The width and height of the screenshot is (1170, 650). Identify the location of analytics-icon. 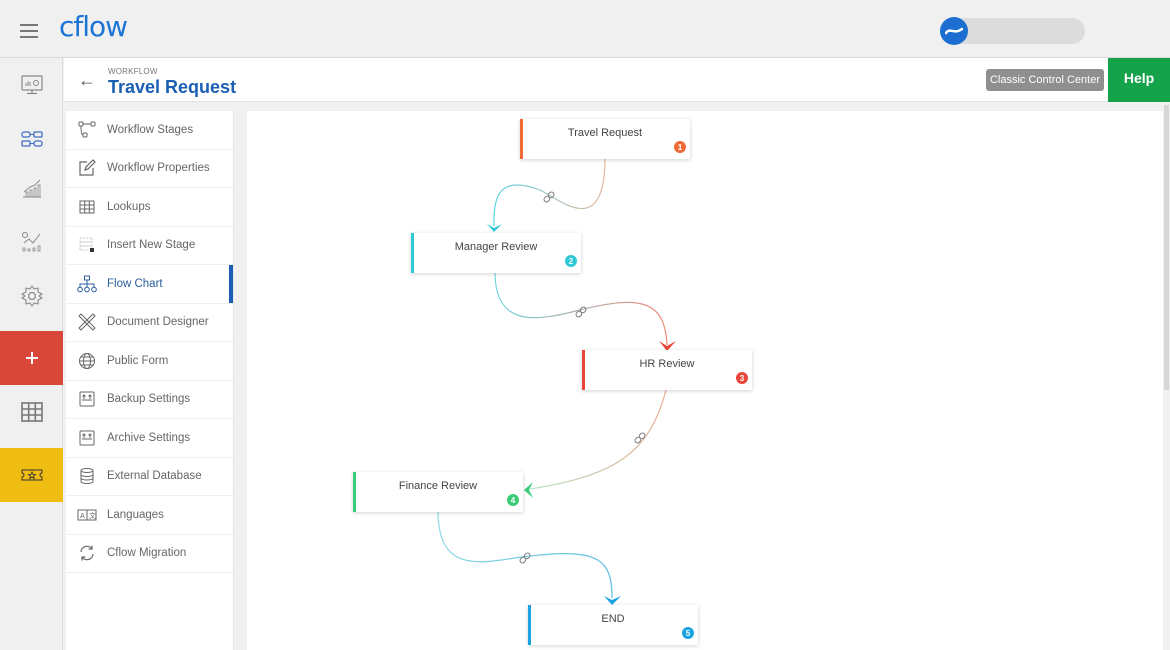
(30, 242).